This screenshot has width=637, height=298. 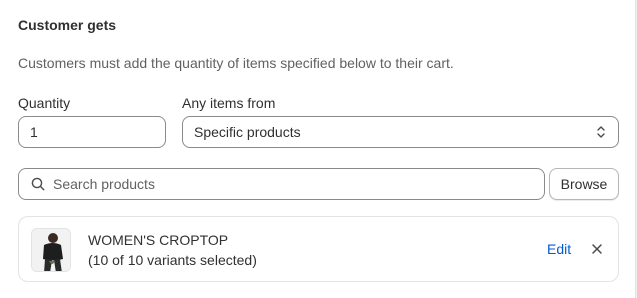 I want to click on section-title: Customer gets, so click(x=67, y=25).